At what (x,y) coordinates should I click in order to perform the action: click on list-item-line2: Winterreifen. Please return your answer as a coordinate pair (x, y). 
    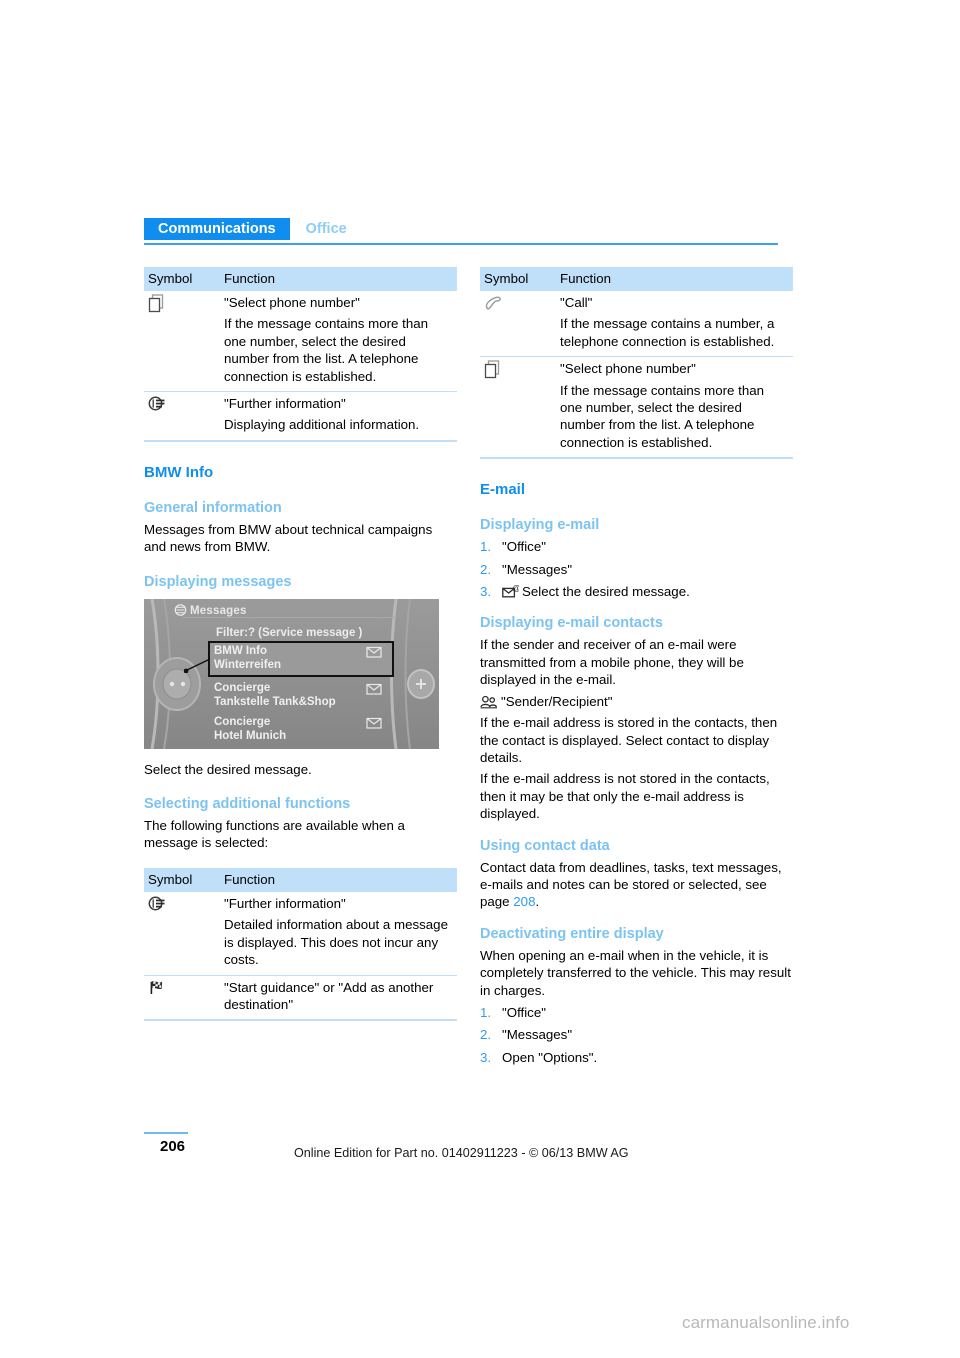
    Looking at the image, I should click on (247, 664).